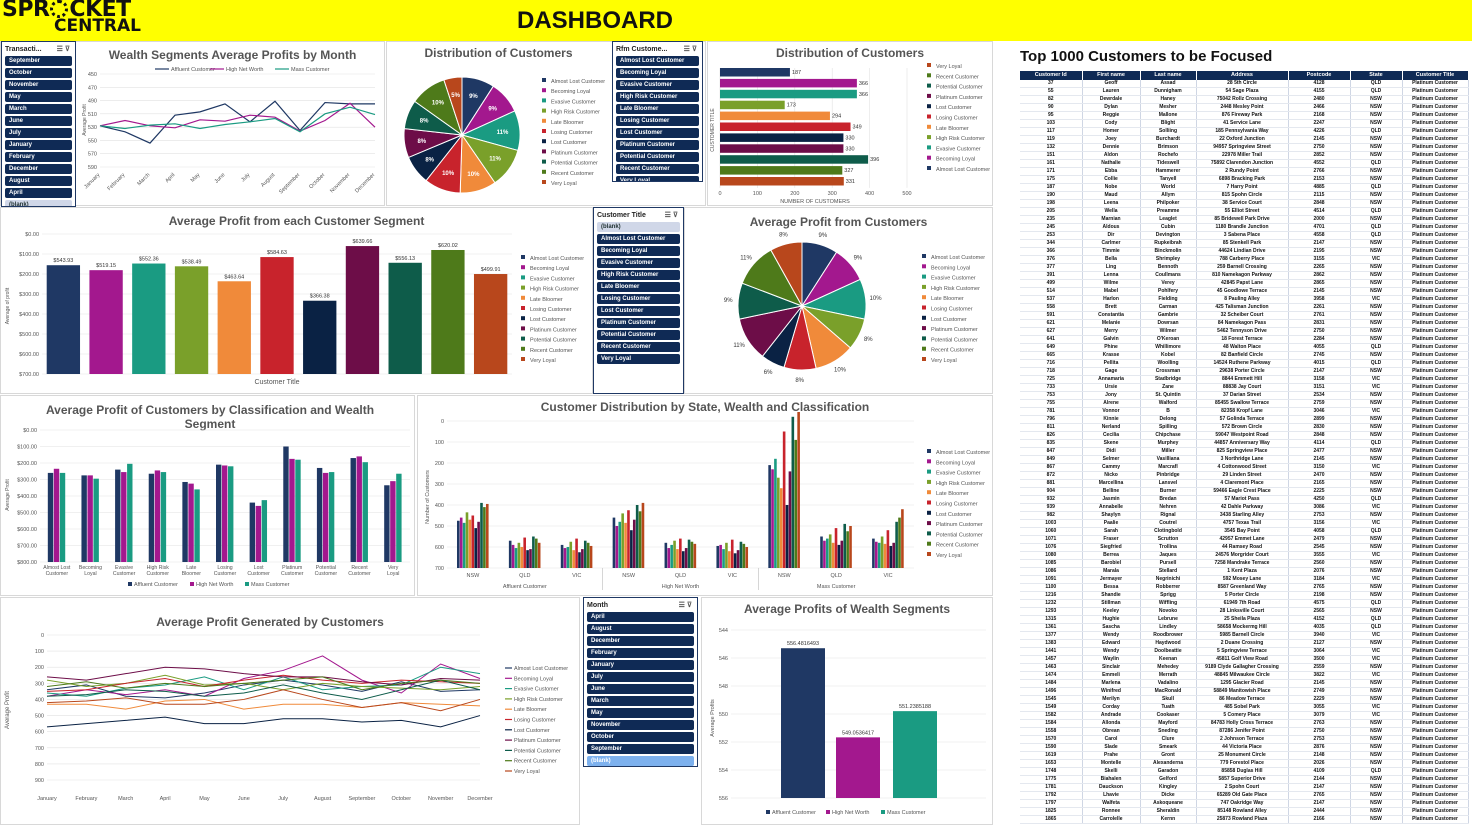  What do you see at coordinates (196, 178) in the screenshot?
I see `x-tick-label: May` at bounding box center [196, 178].